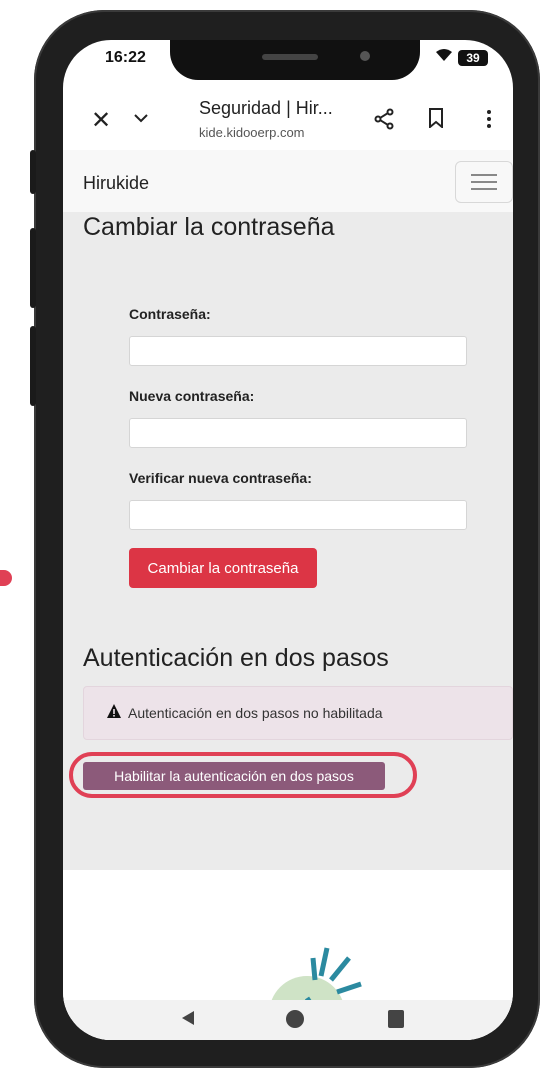 This screenshot has width=547, height=1078. What do you see at coordinates (288, 955) in the screenshot?
I see `page-footer` at bounding box center [288, 955].